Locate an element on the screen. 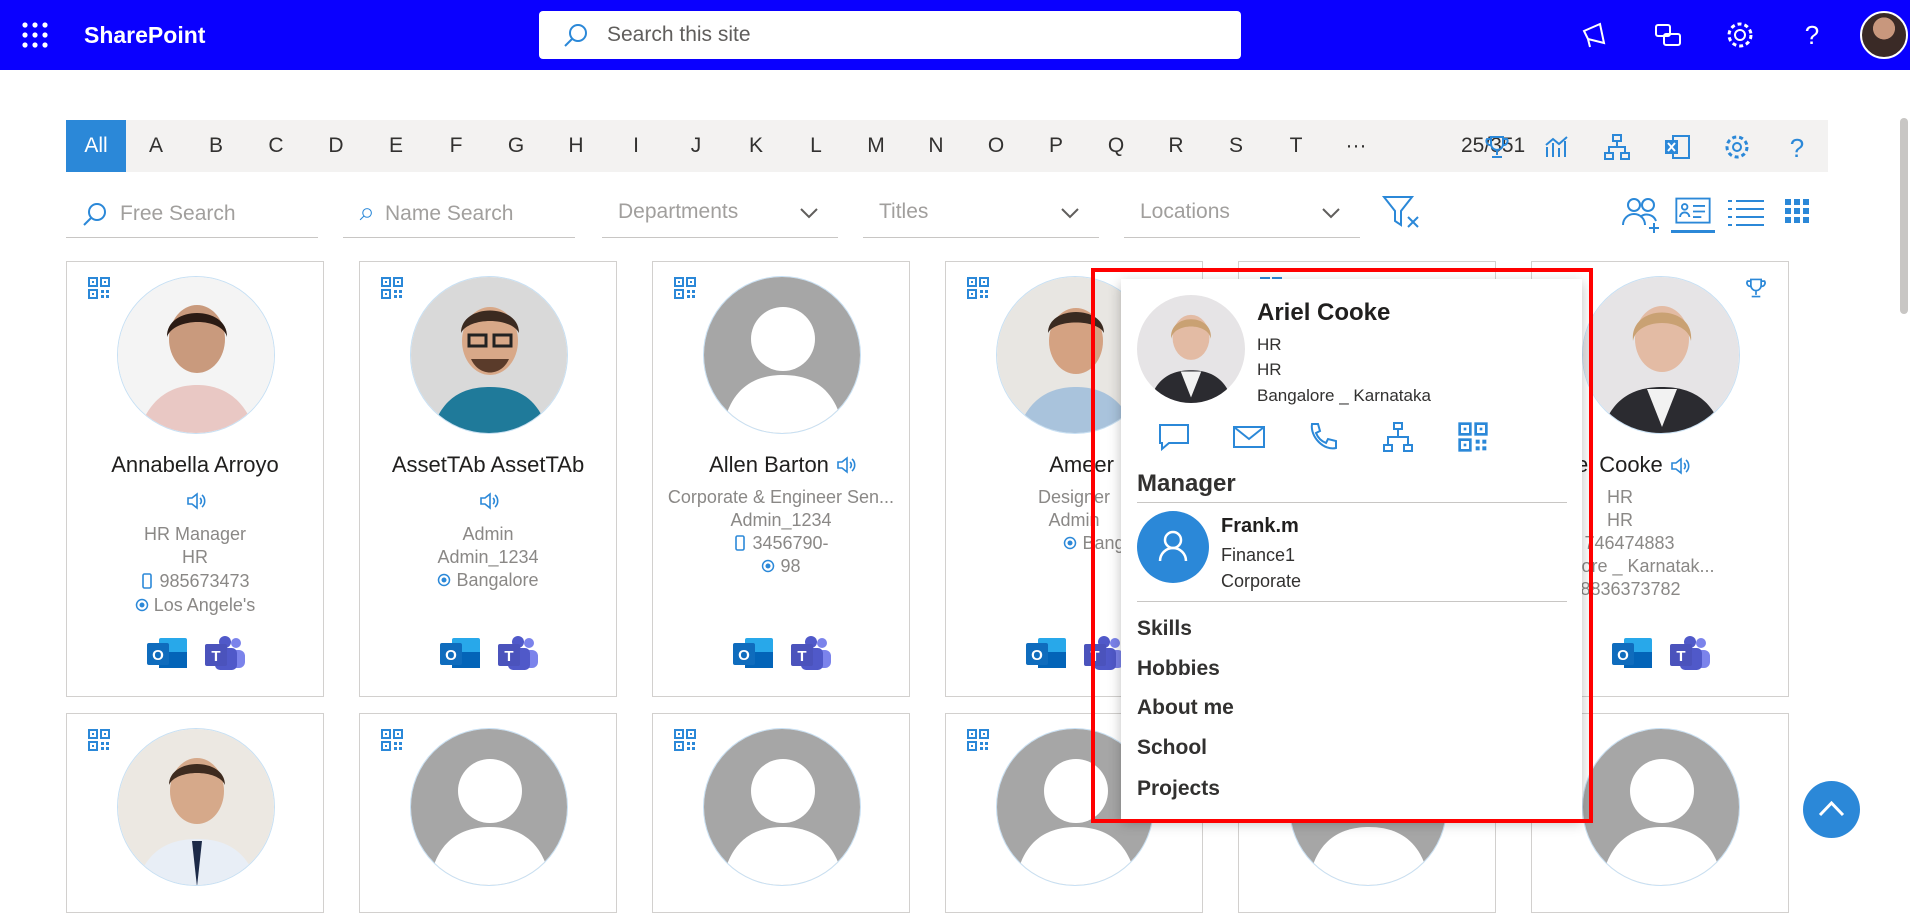 The height and width of the screenshot is (913, 1910). person-department: Admin_1234 is located at coordinates (781, 520).